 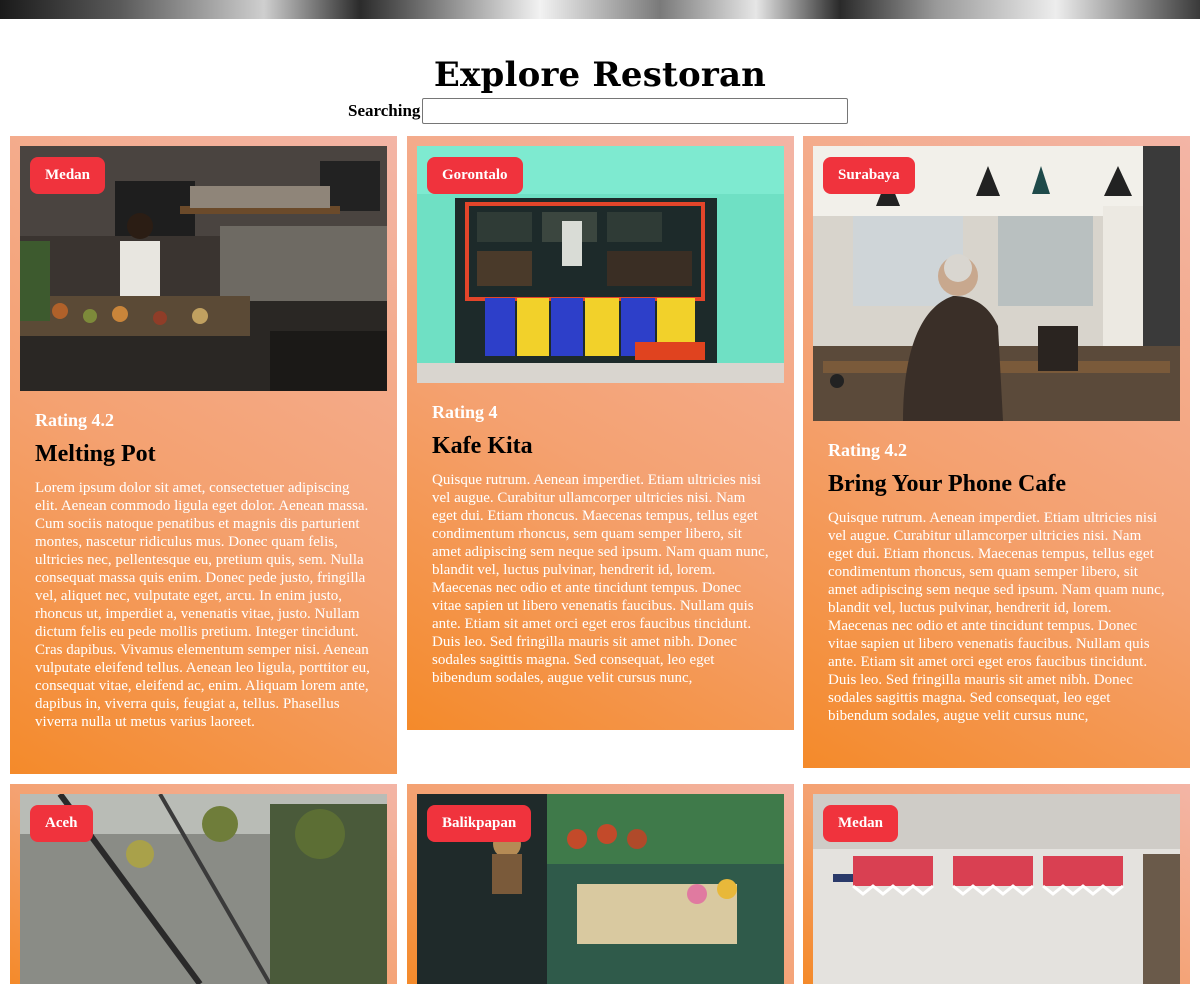 I want to click on city-badge: Balikpapan, so click(x=479, y=823).